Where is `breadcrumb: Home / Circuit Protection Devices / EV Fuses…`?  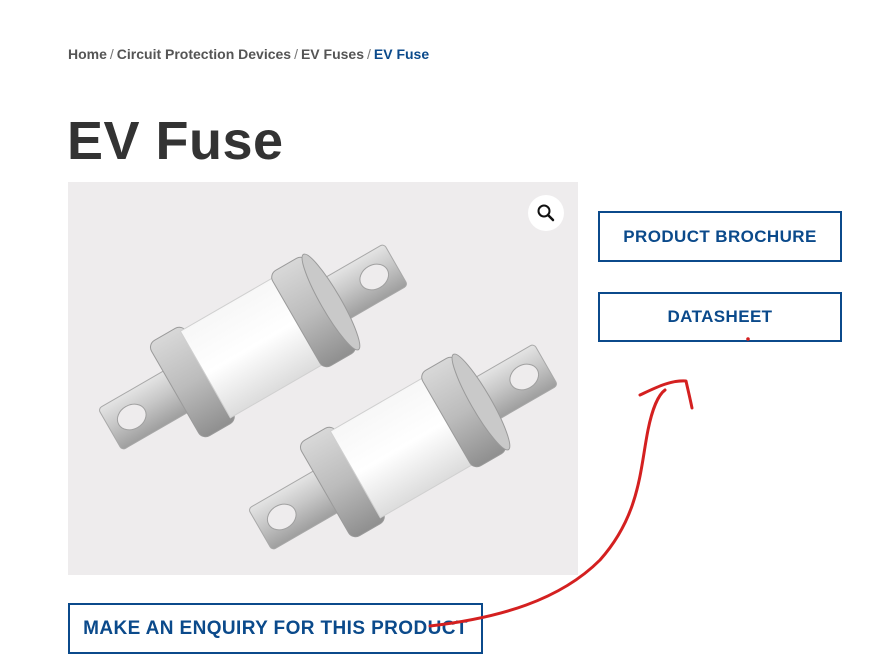
breadcrumb: Home / Circuit Protection Devices / EV Fuses… is located at coordinates (248, 54).